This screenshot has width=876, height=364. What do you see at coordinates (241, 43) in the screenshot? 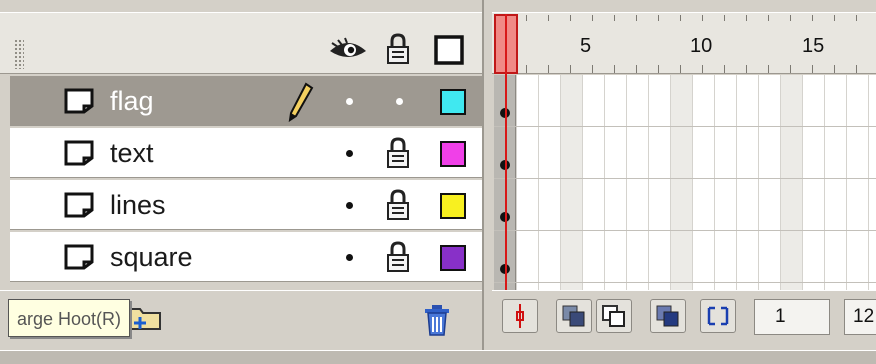
I see `layers-header` at bounding box center [241, 43].